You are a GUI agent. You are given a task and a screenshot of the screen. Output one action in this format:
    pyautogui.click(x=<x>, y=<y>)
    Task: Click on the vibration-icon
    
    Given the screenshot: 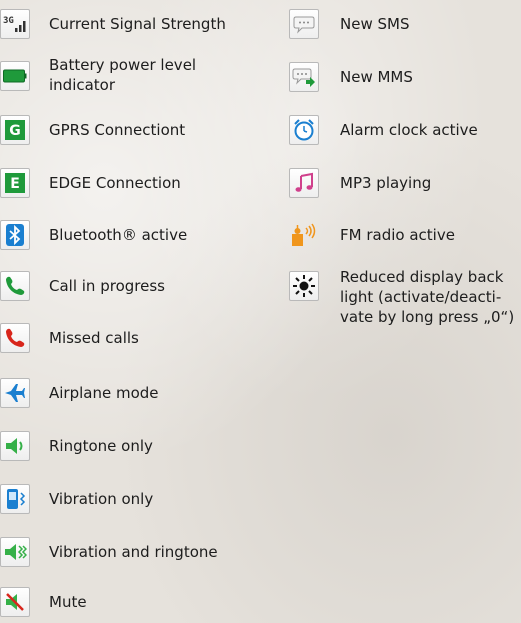 What is the action you would take?
    pyautogui.click(x=15, y=499)
    